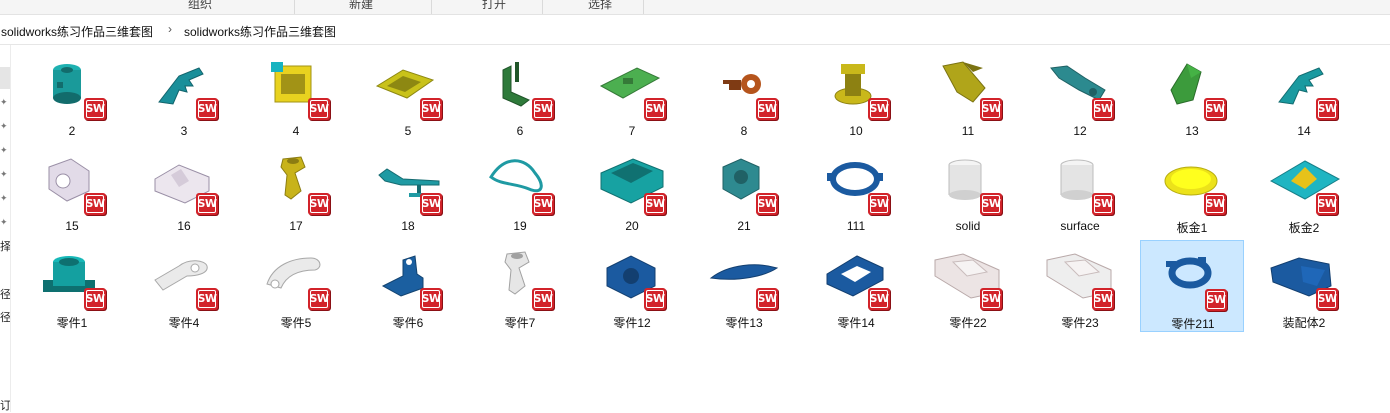  I want to click on file-item: SW 8, so click(744, 96).